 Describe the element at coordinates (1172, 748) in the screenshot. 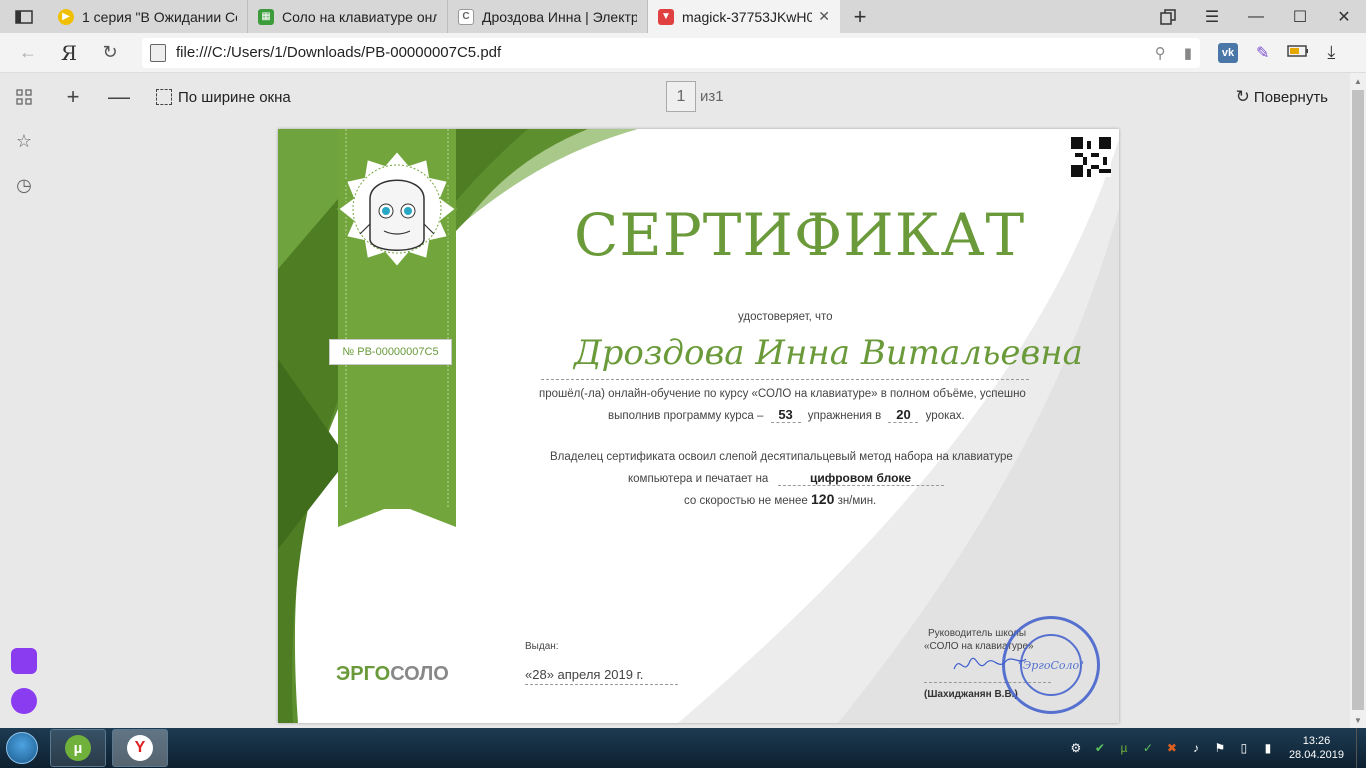

I see `tools-icon: ✖` at that location.